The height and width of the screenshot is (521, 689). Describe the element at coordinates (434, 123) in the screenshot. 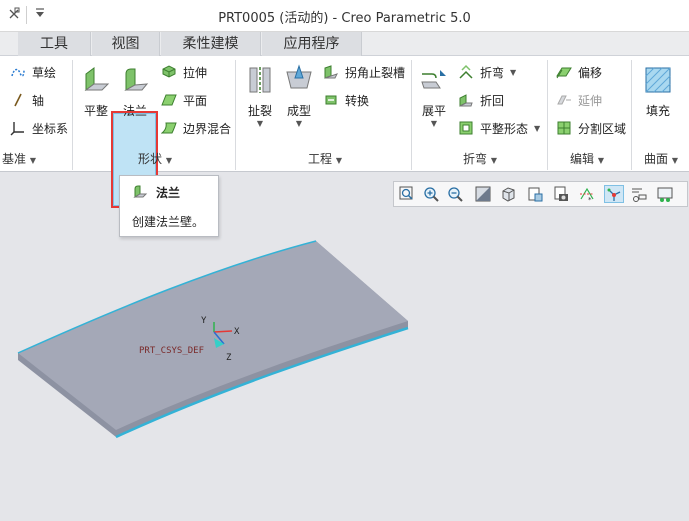

I see `unbend-dropdown-icon: ▼` at that location.